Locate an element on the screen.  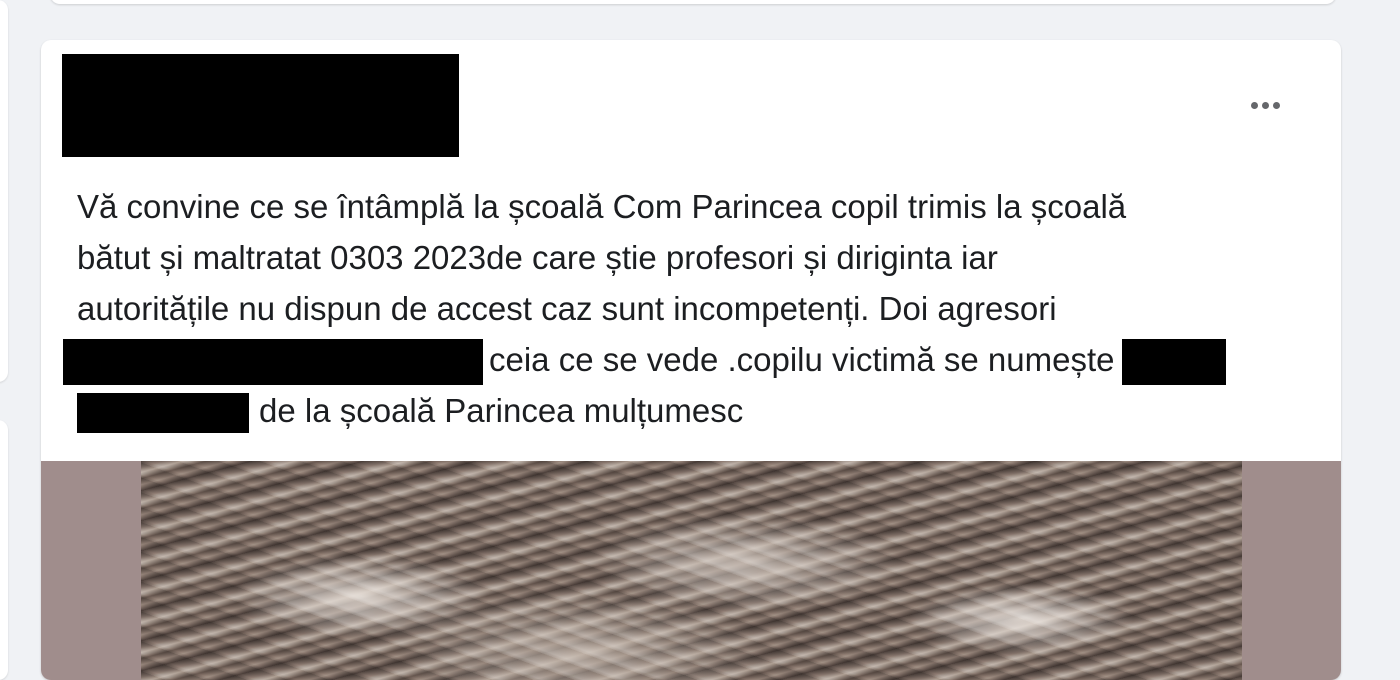
redacted-author-header is located at coordinates (260, 105).